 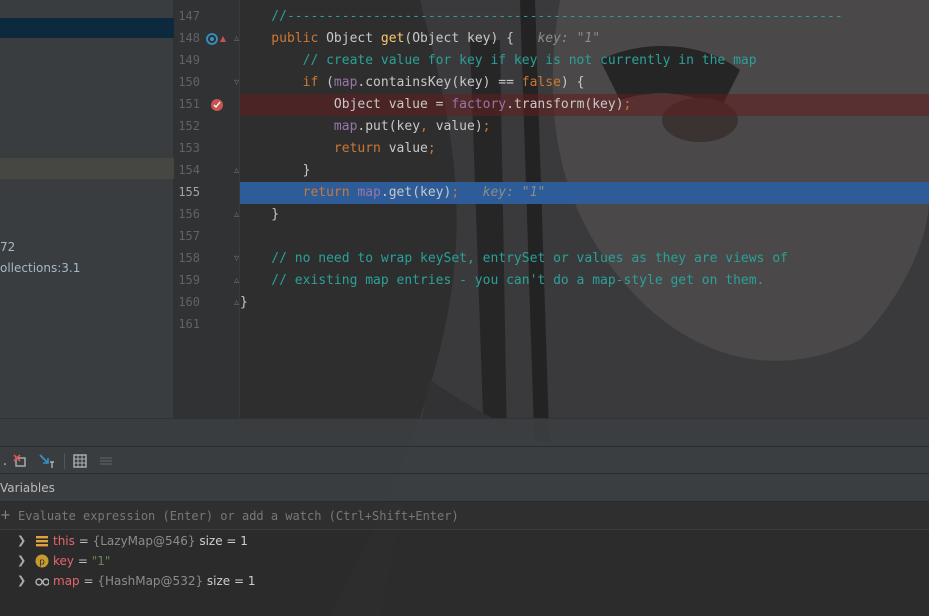 I want to click on field-icon, so click(x=42, y=541).